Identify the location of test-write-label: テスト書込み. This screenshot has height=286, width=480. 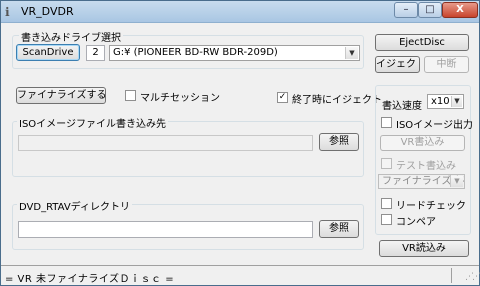
(426, 166).